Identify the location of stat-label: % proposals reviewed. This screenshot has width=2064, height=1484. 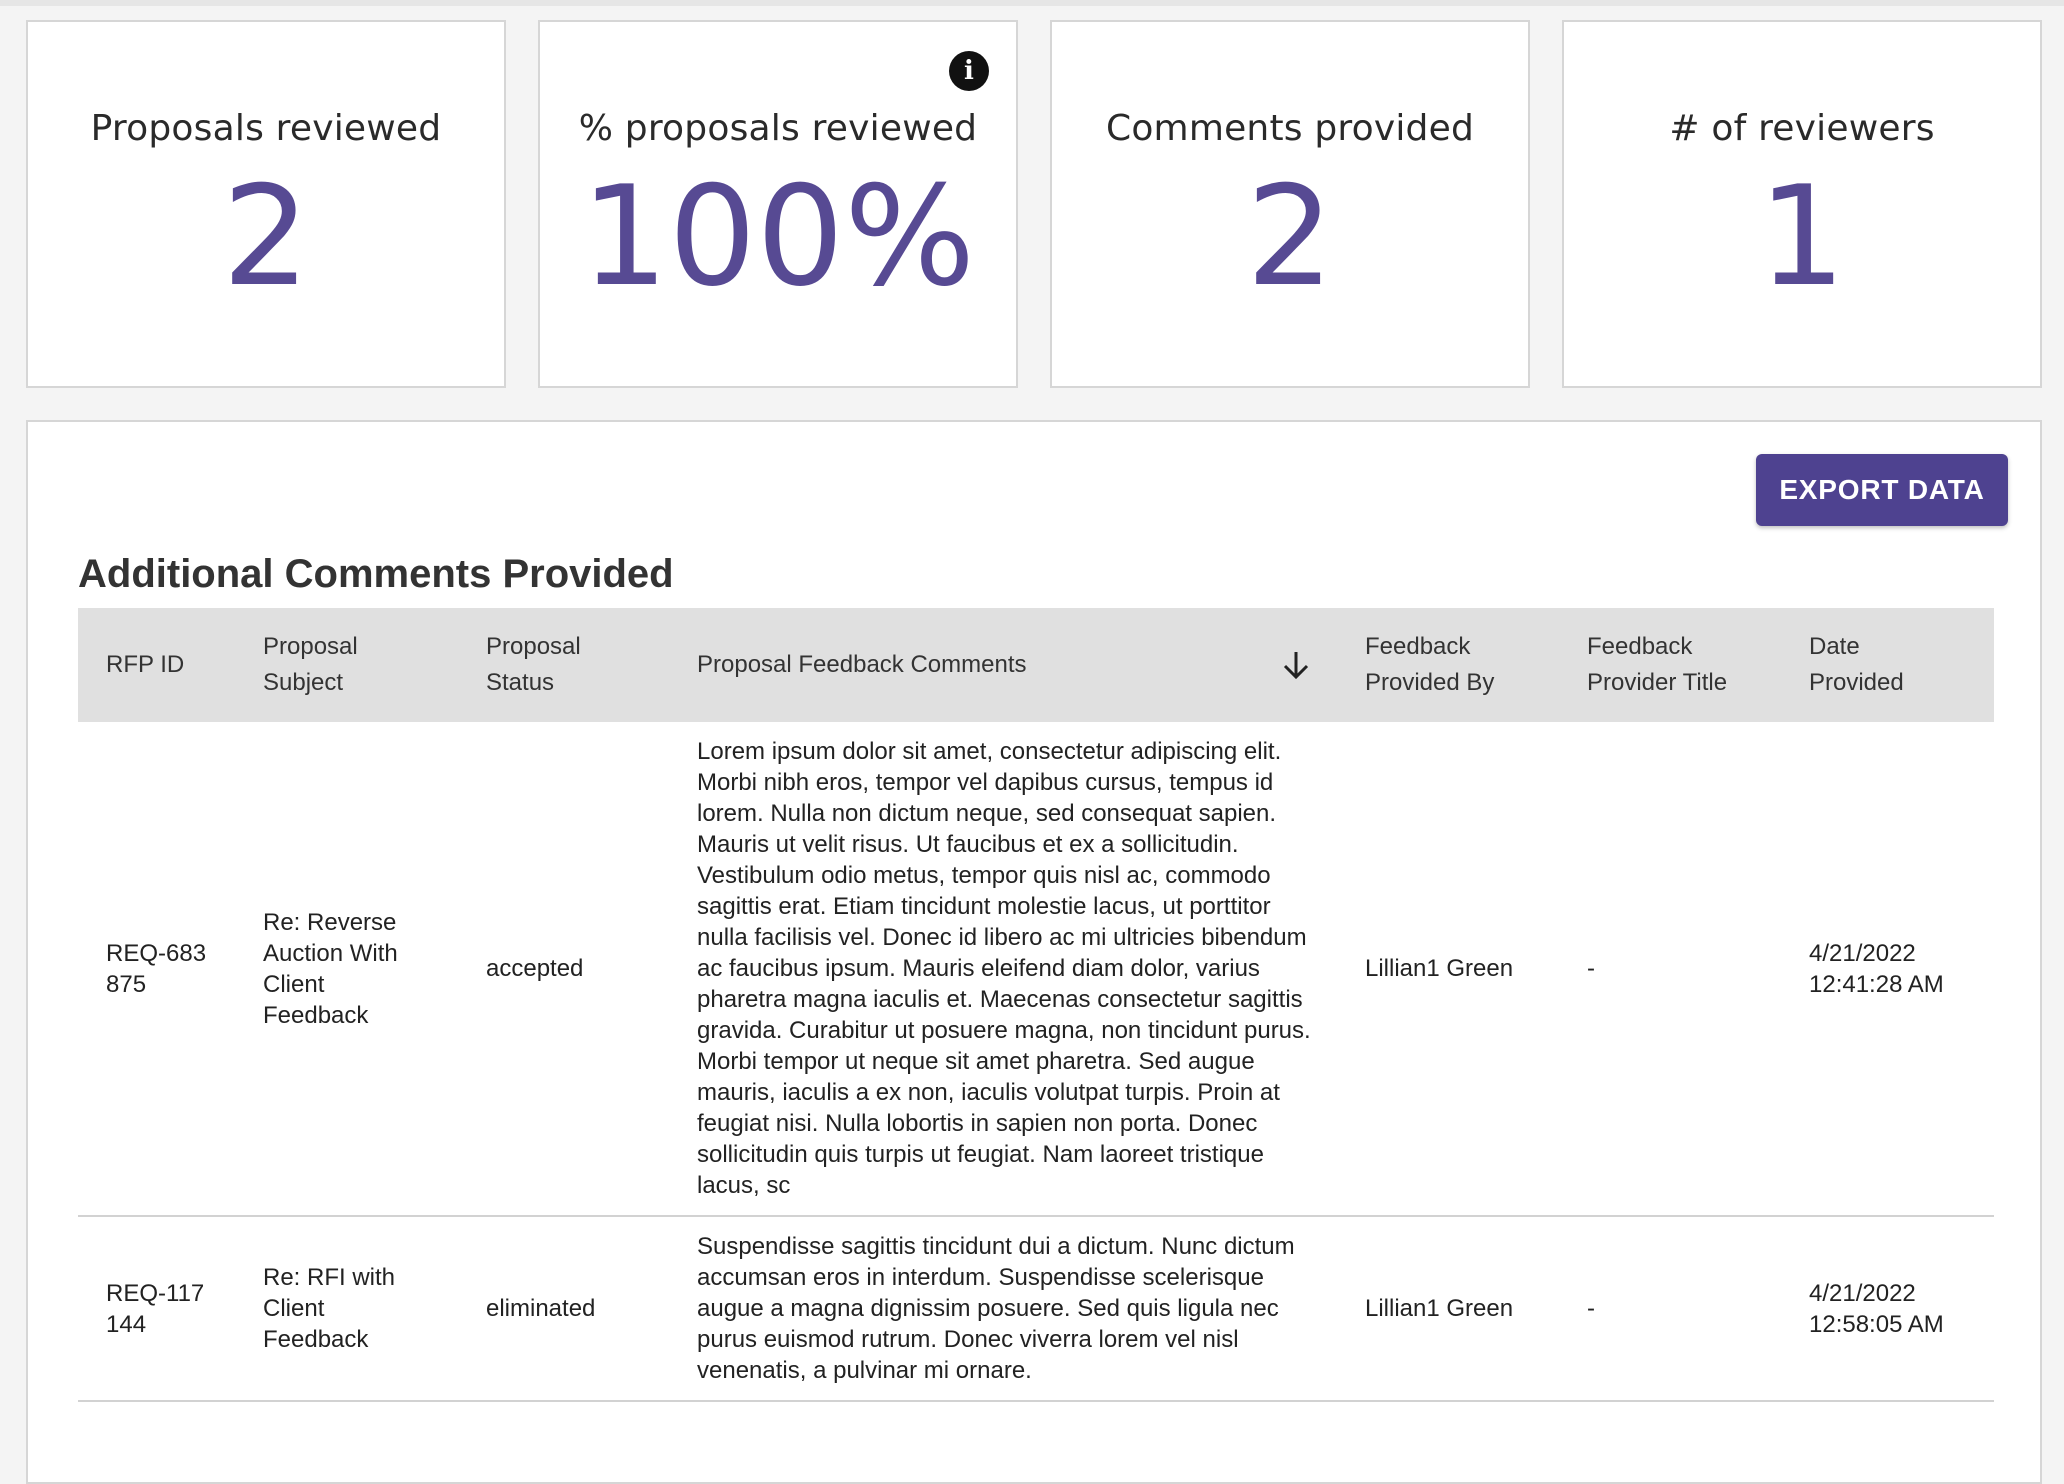
(778, 128).